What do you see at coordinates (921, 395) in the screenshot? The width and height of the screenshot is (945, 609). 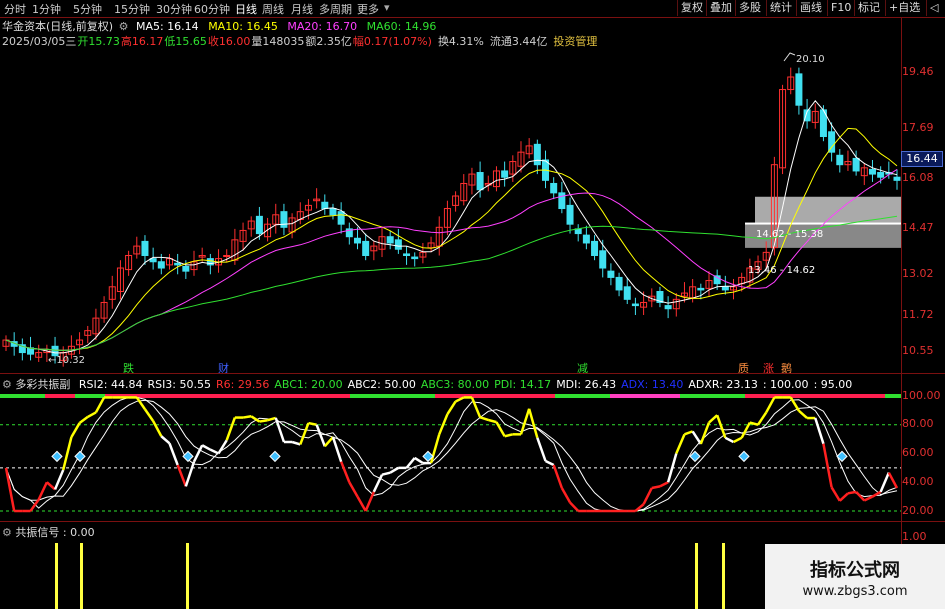 I see `indicator-axis-label: 100.00` at bounding box center [921, 395].